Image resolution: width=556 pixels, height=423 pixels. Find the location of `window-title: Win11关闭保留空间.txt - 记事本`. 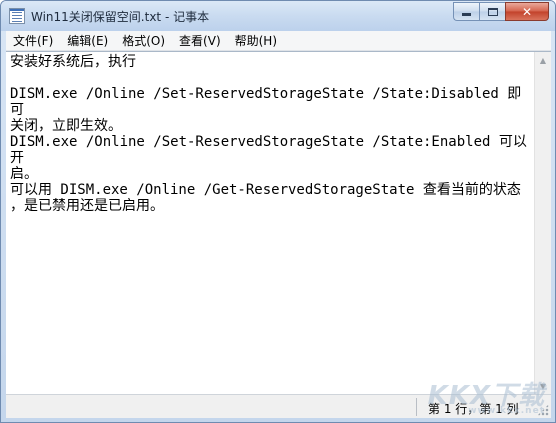

window-title: Win11关闭保留空间.txt - 记事本 is located at coordinates (120, 17).